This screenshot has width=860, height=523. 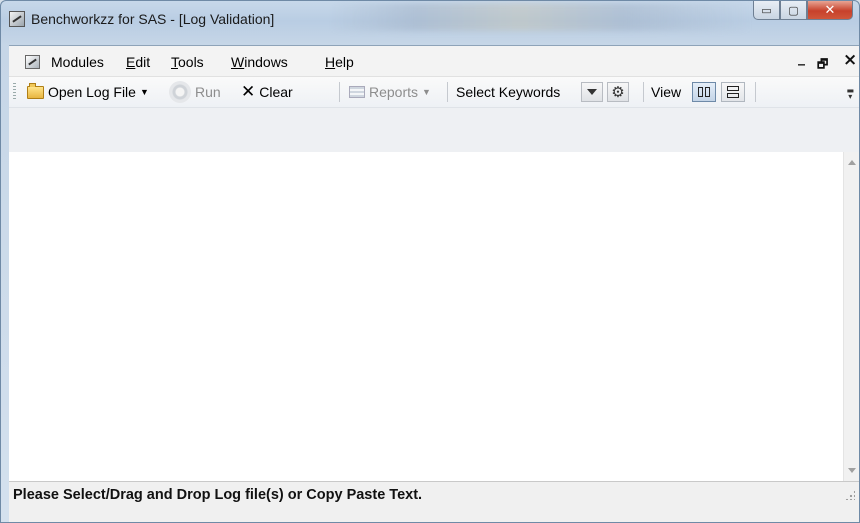 I want to click on menu-tools-label: ools, so click(x=191, y=62).